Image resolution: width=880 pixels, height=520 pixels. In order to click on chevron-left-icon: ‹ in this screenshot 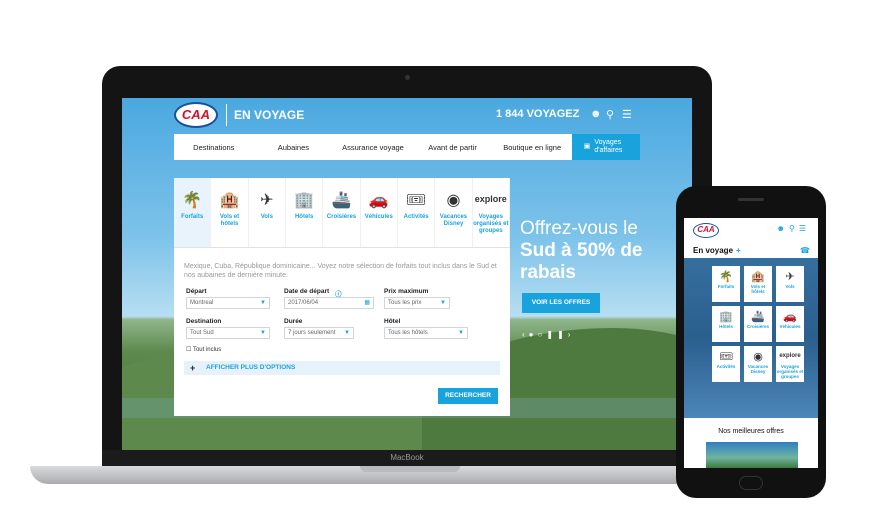, I will do `click(525, 334)`.